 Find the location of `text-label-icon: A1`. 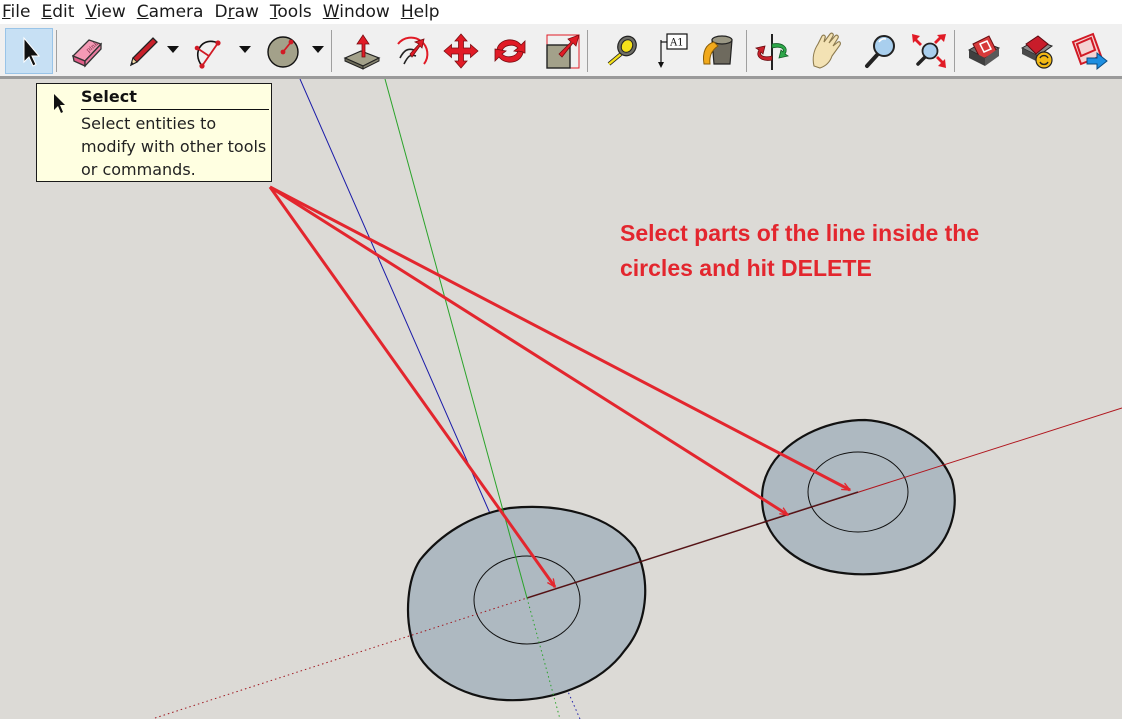

text-label-icon: A1 is located at coordinates (673, 50).